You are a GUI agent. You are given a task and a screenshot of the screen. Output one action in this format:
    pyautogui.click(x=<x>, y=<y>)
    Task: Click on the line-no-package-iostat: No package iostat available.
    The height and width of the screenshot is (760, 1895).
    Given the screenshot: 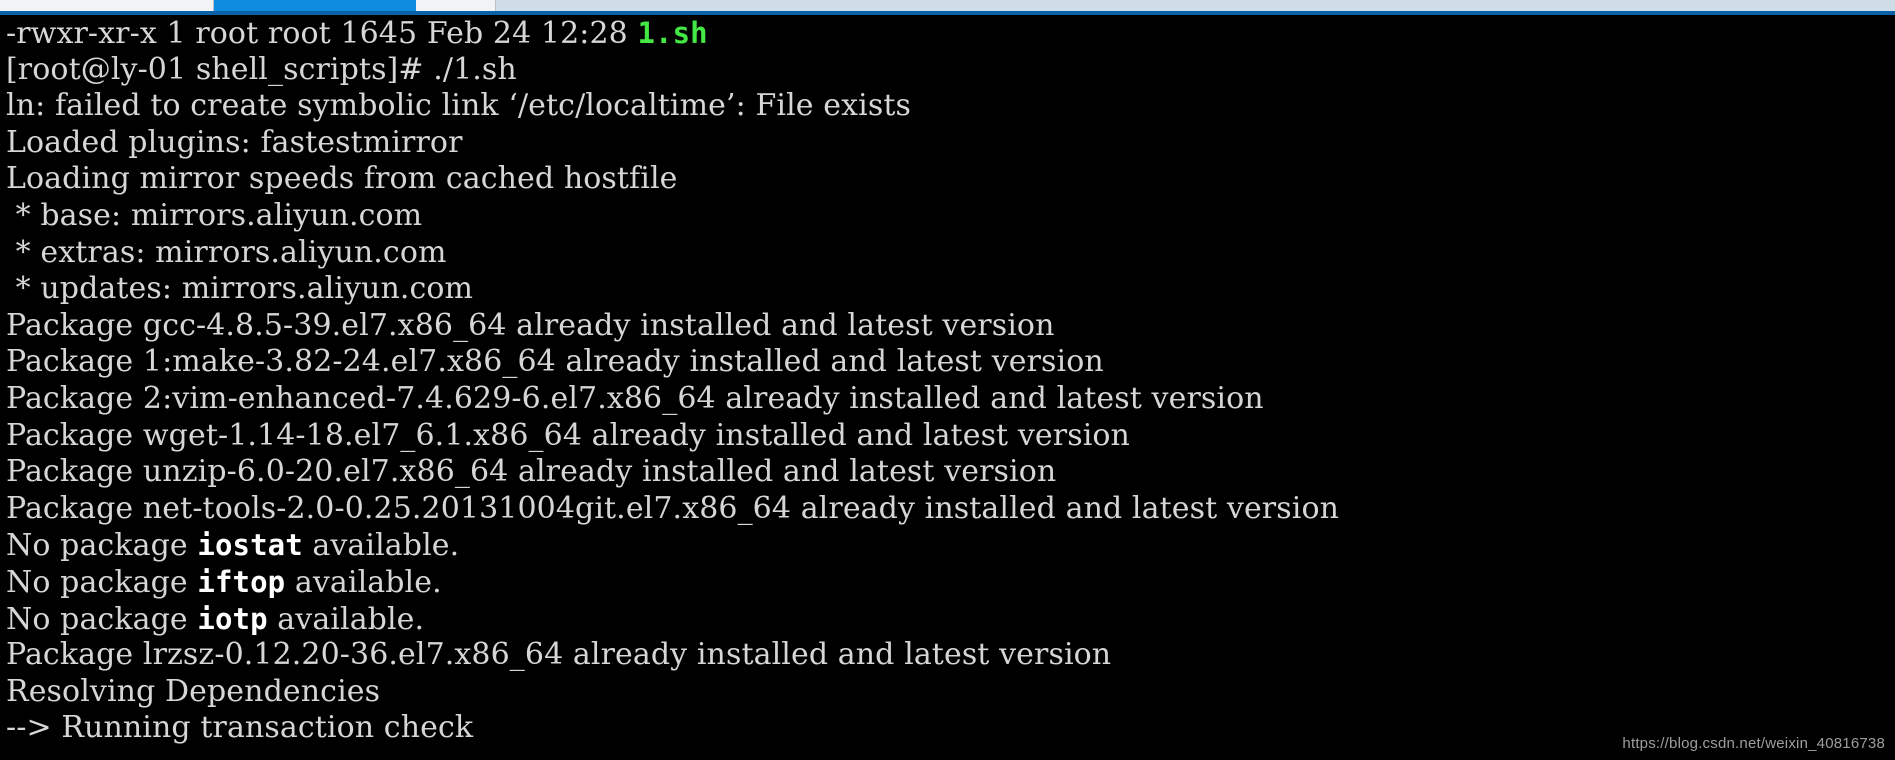 What is the action you would take?
    pyautogui.click(x=950, y=545)
    